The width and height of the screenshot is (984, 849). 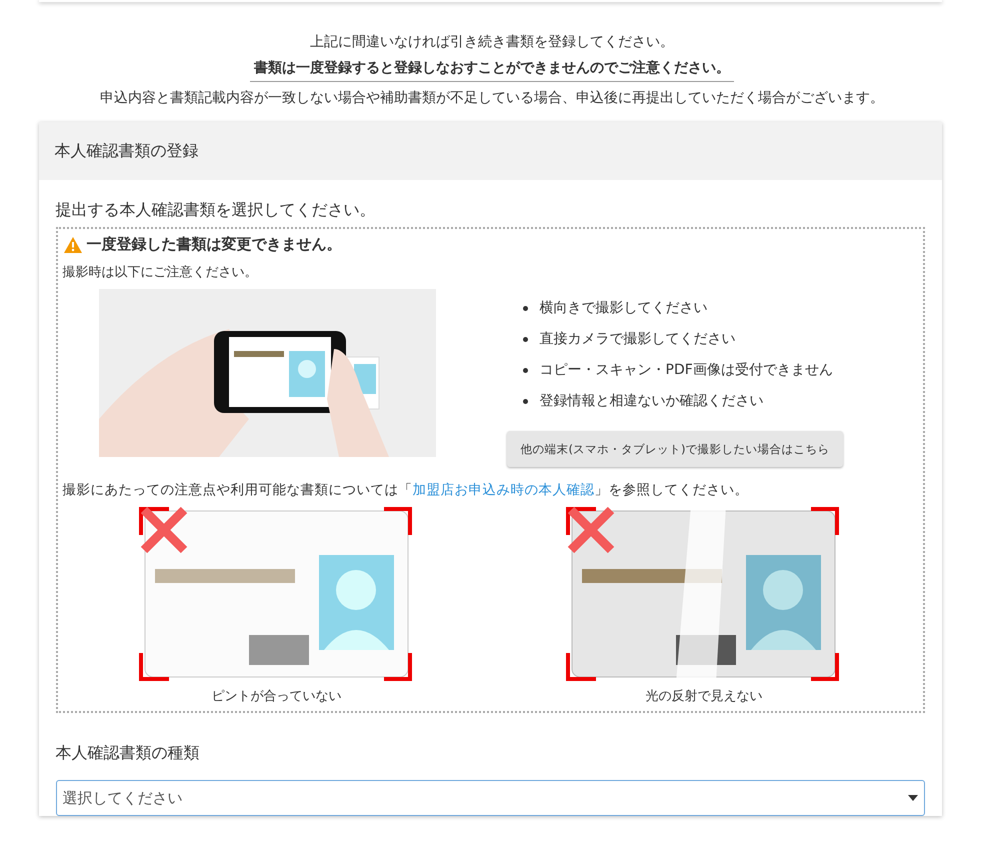 What do you see at coordinates (72, 245) in the screenshot?
I see `warning-icon` at bounding box center [72, 245].